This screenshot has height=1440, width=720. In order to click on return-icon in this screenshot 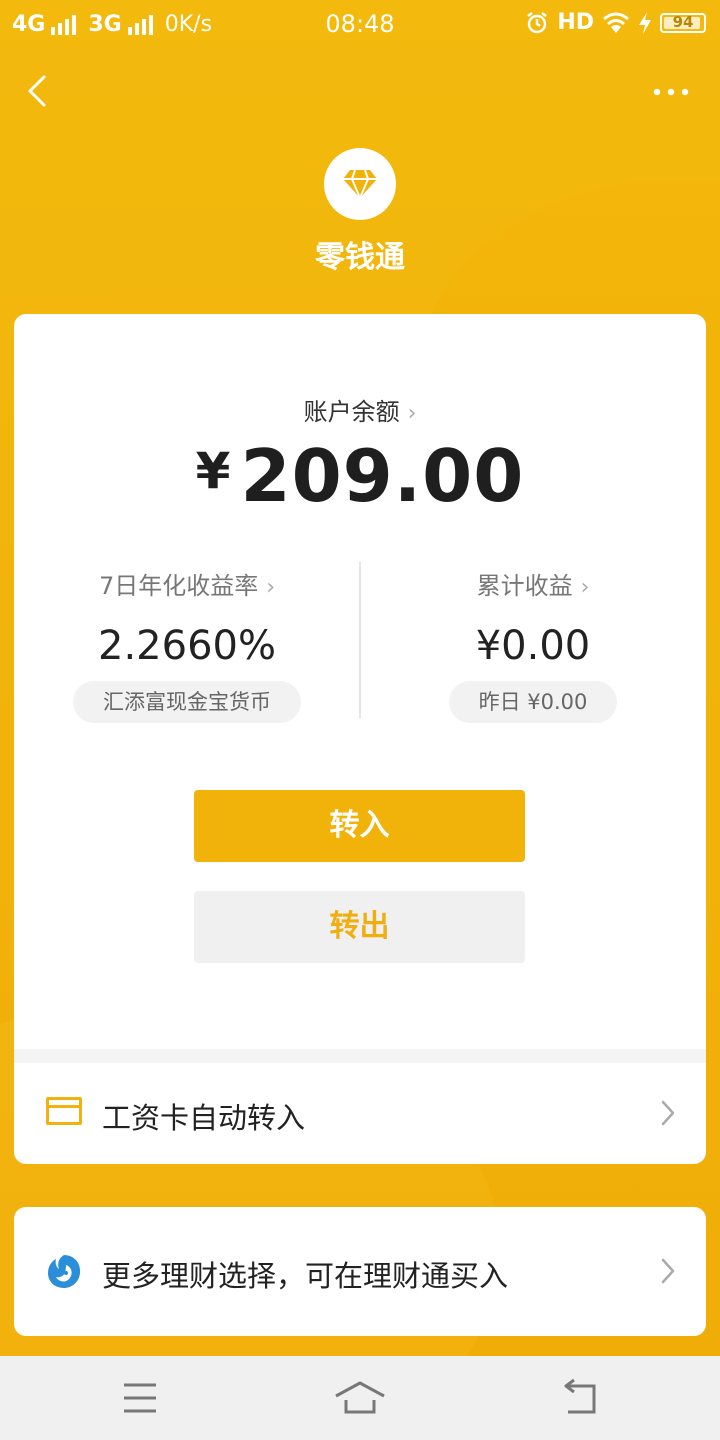, I will do `click(580, 1396)`.